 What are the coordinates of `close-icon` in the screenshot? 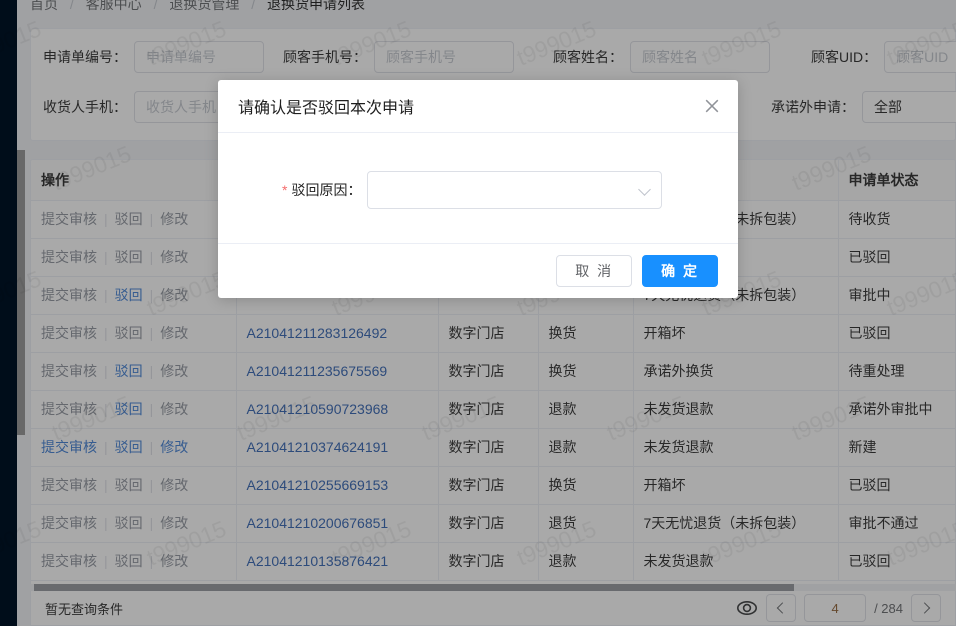 It's located at (712, 106).